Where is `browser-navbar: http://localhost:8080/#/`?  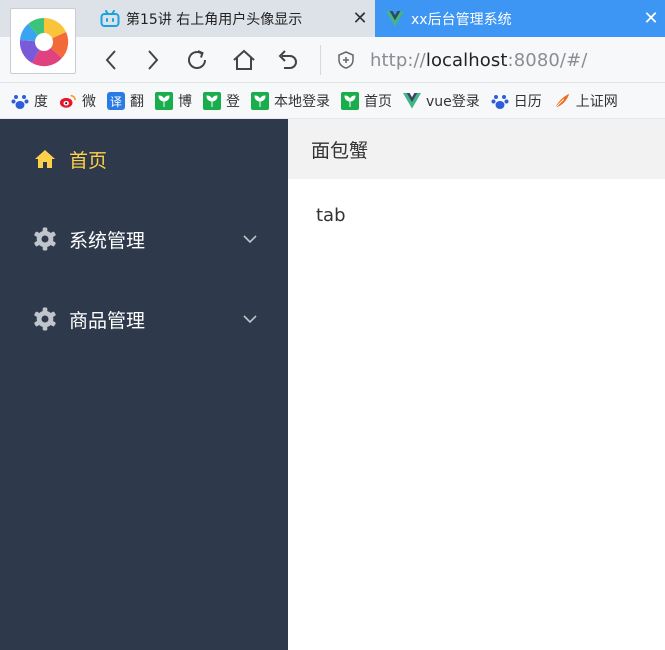
browser-navbar: http://localhost:8080/#/ is located at coordinates (332, 60).